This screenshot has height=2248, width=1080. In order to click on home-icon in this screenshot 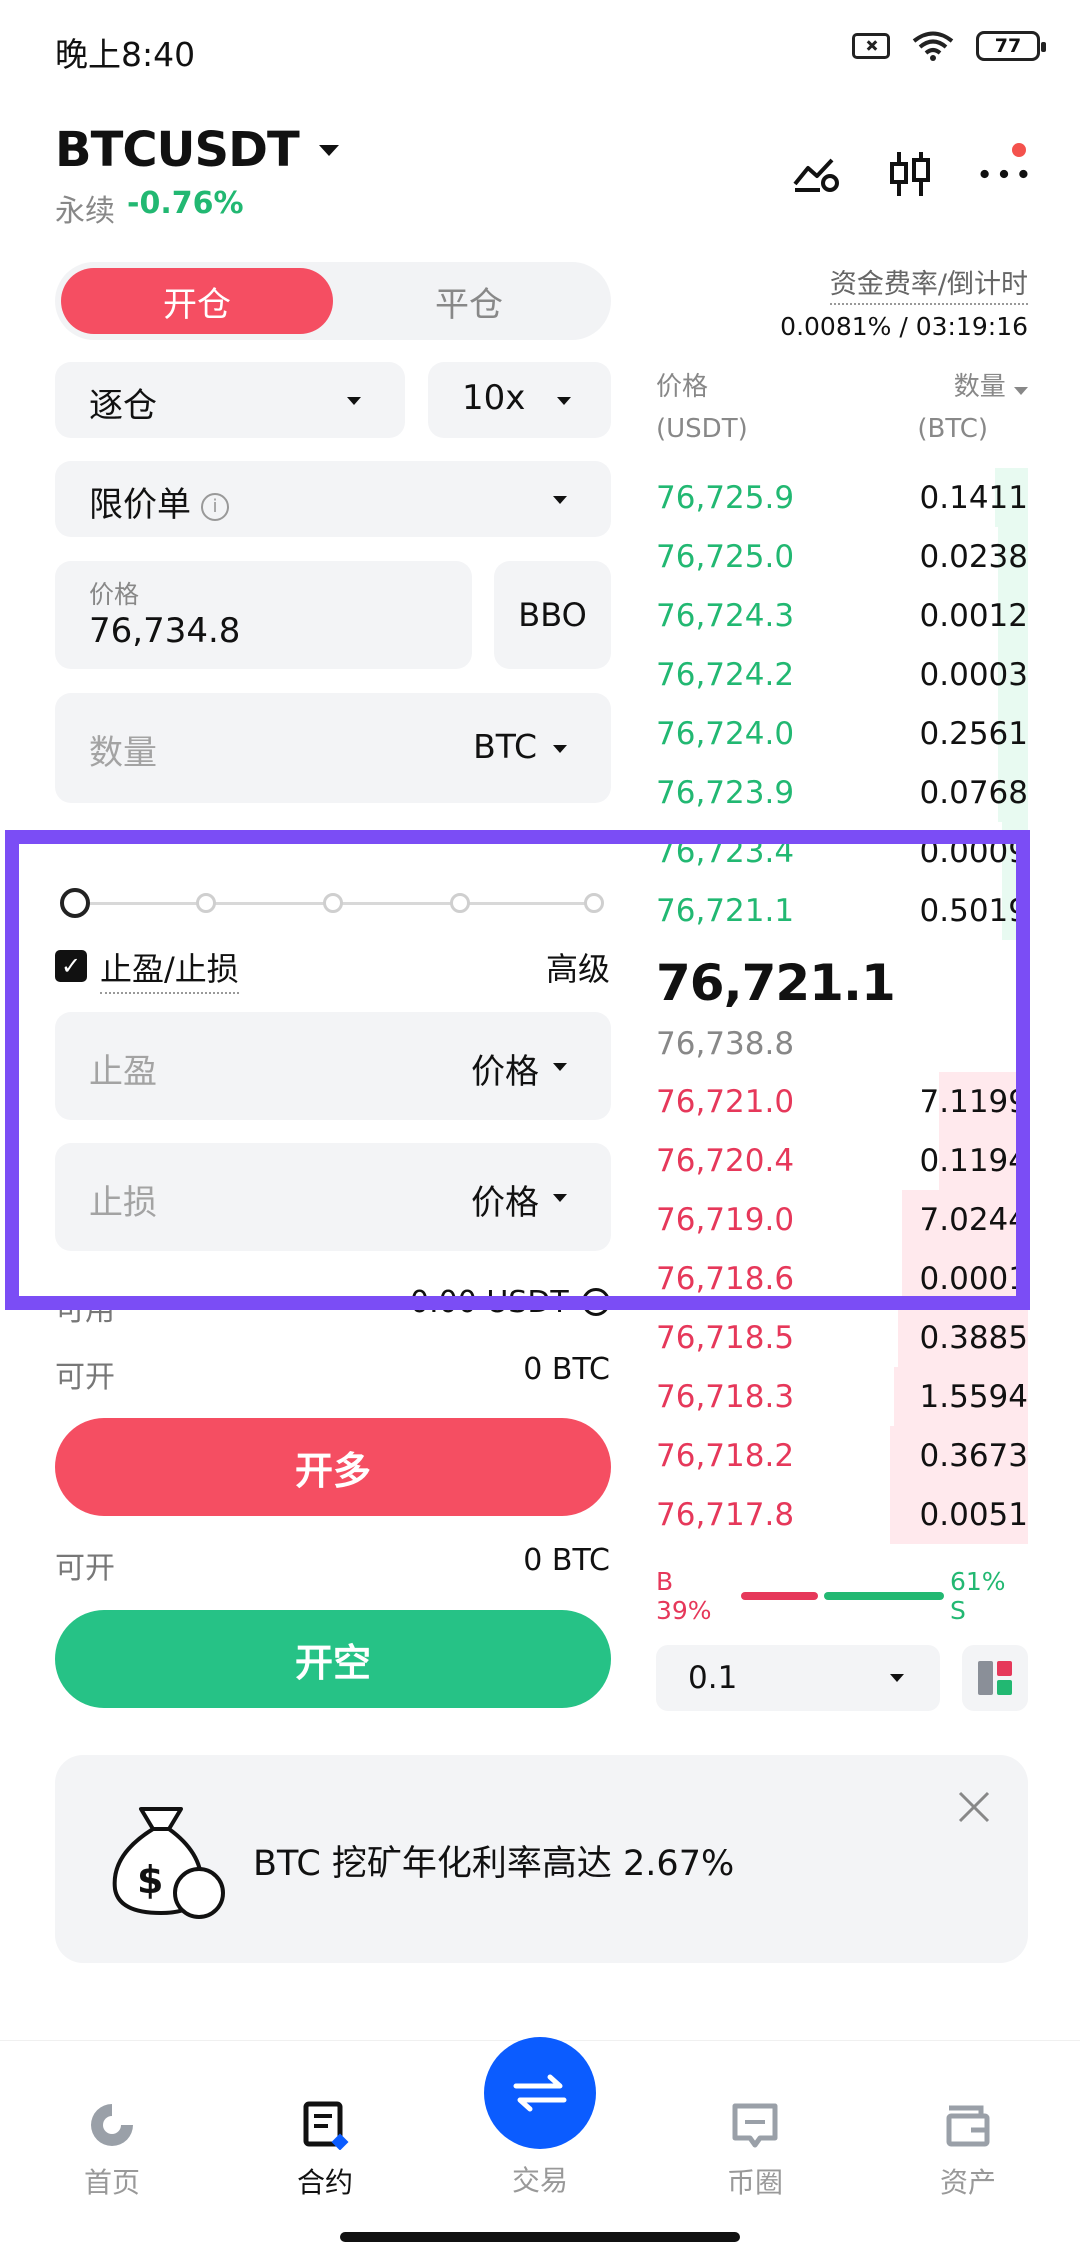, I will do `click(112, 2125)`.